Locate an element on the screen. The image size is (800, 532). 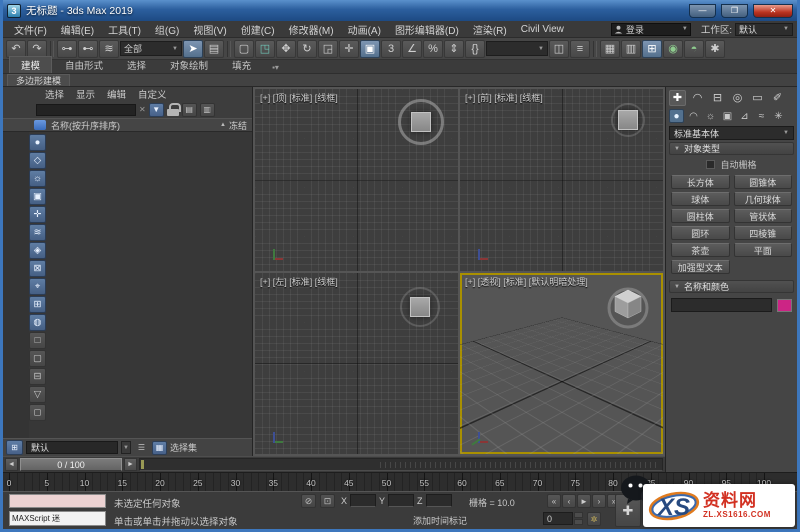
chevron-down-icon: ▼ is located at coordinates (126, 447).